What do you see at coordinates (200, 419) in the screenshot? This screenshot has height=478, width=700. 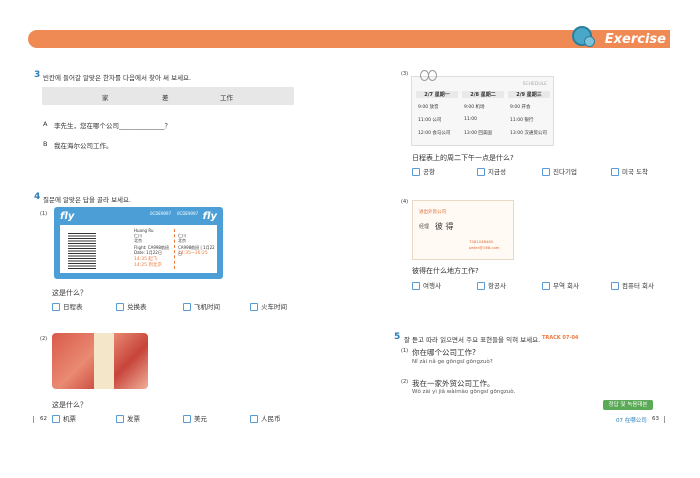 I see `option-label: 美元` at bounding box center [200, 419].